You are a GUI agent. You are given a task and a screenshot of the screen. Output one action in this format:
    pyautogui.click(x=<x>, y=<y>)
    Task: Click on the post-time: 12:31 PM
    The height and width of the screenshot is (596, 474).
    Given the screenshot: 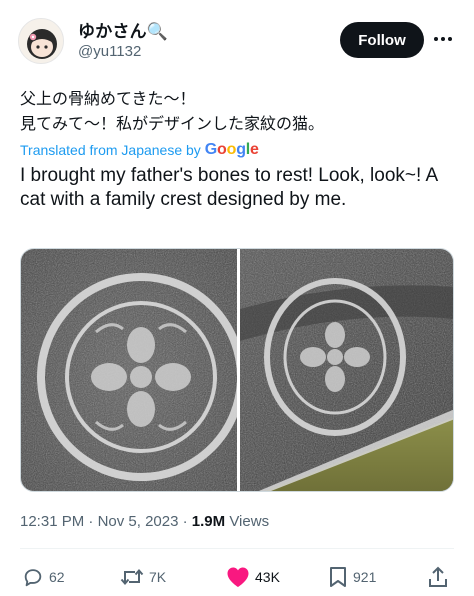 What is the action you would take?
    pyautogui.click(x=52, y=521)
    